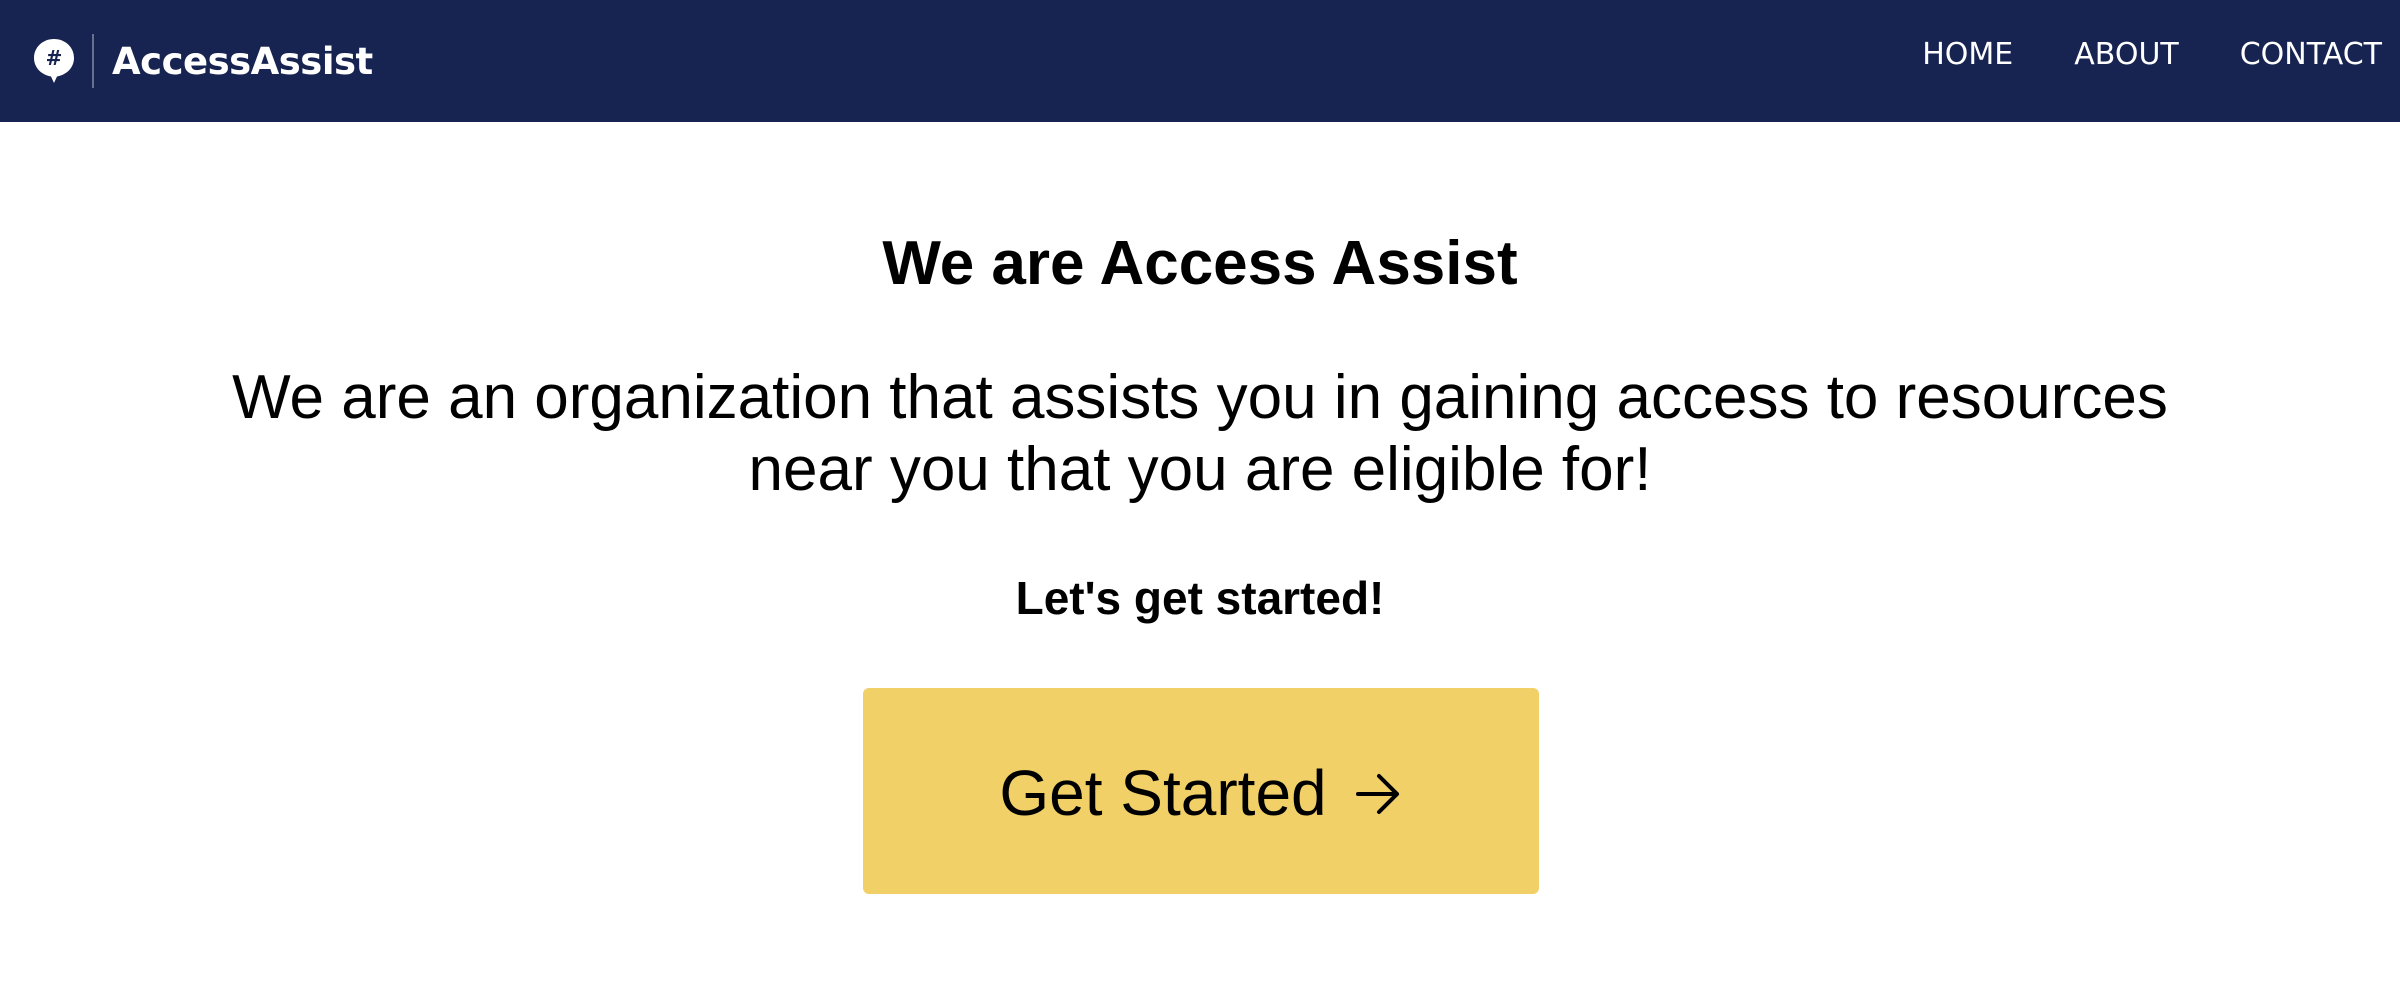 Image resolution: width=2400 pixels, height=982 pixels. I want to click on cta-heading: Let's get started!, so click(1200, 598).